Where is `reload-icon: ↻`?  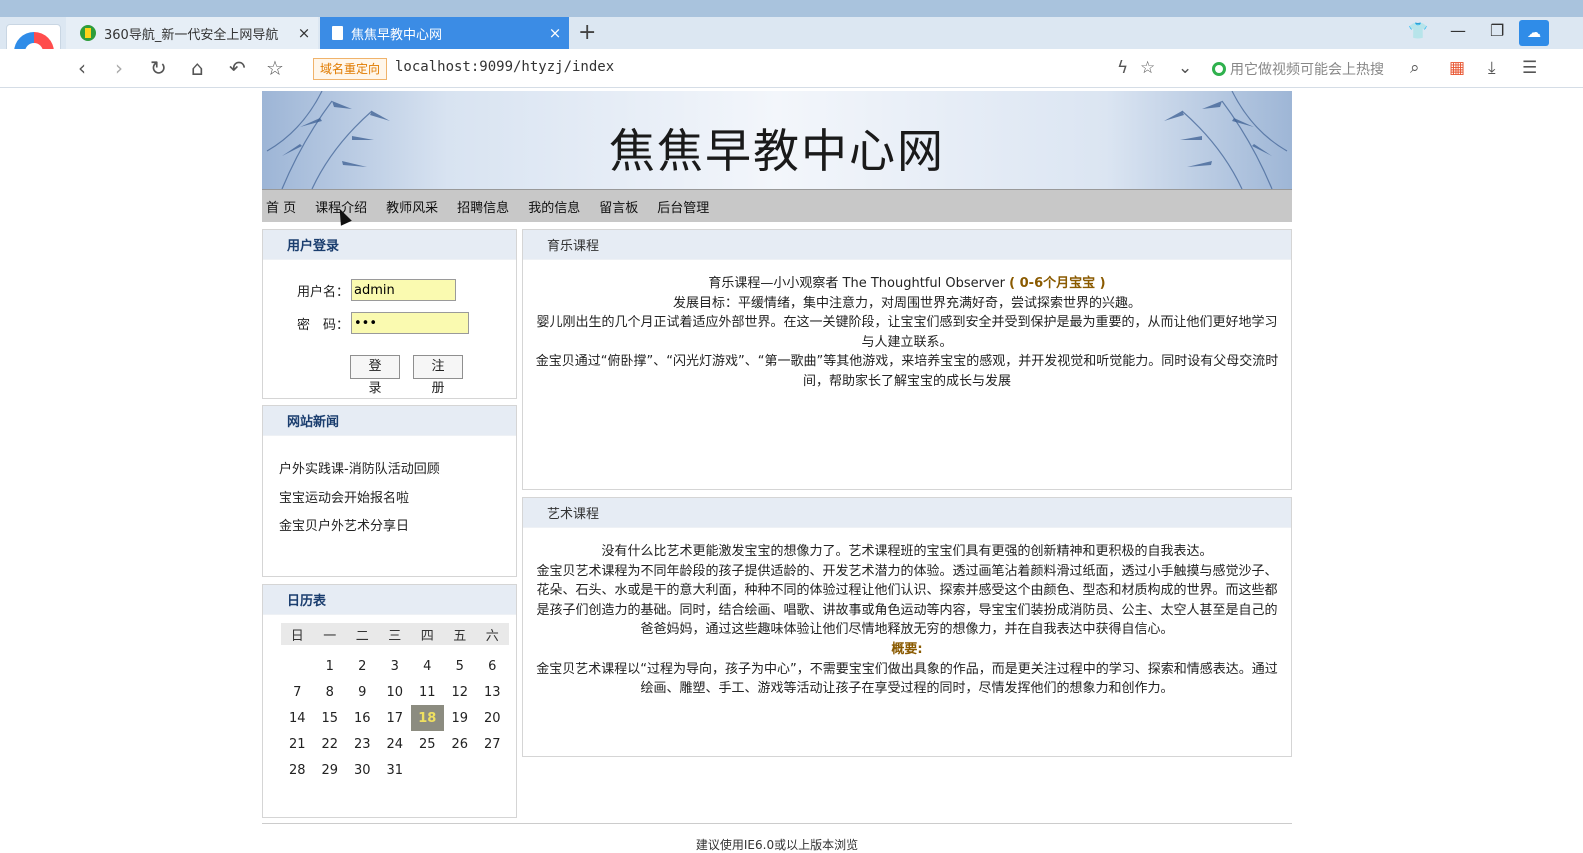
reload-icon: ↻ is located at coordinates (158, 68).